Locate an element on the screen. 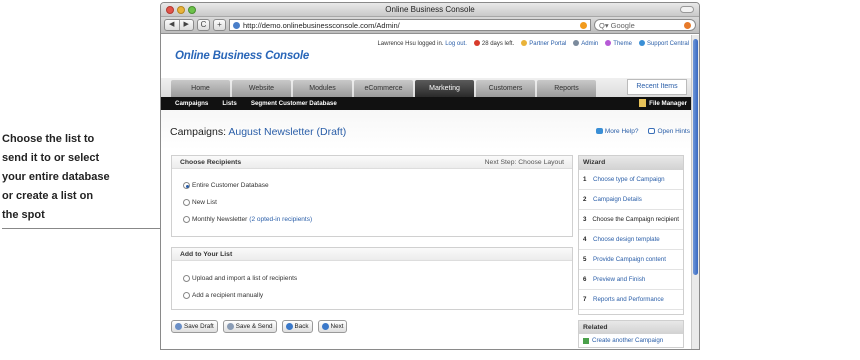 Image resolution: width=860 pixels, height=360 pixels. theme-link: Theme is located at coordinates (618, 43).